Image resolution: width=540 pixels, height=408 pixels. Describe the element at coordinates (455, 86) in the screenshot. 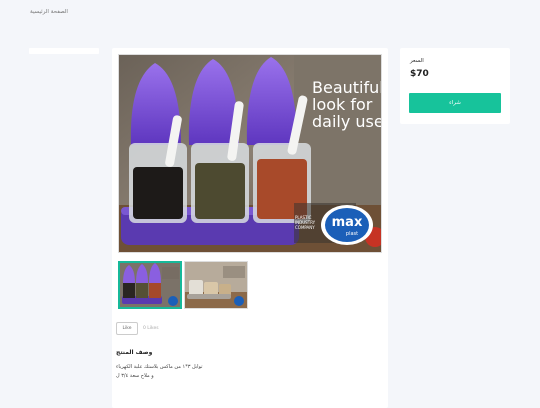

I see `price-panel: السعر $70 شراء` at that location.